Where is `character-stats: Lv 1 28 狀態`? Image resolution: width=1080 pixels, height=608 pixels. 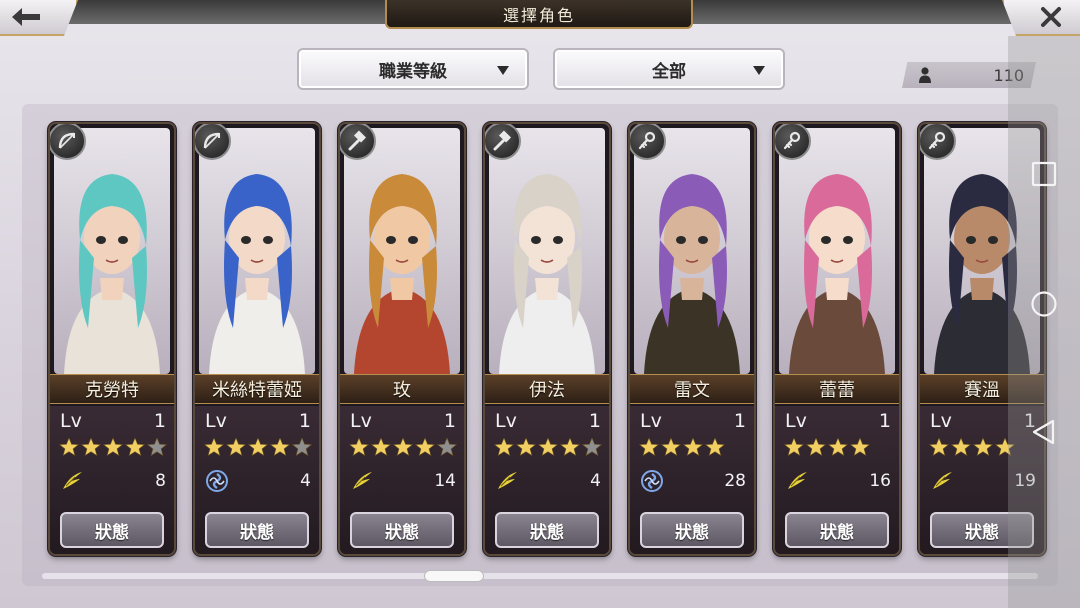 character-stats: Lv 1 28 狀態 is located at coordinates (692, 480).